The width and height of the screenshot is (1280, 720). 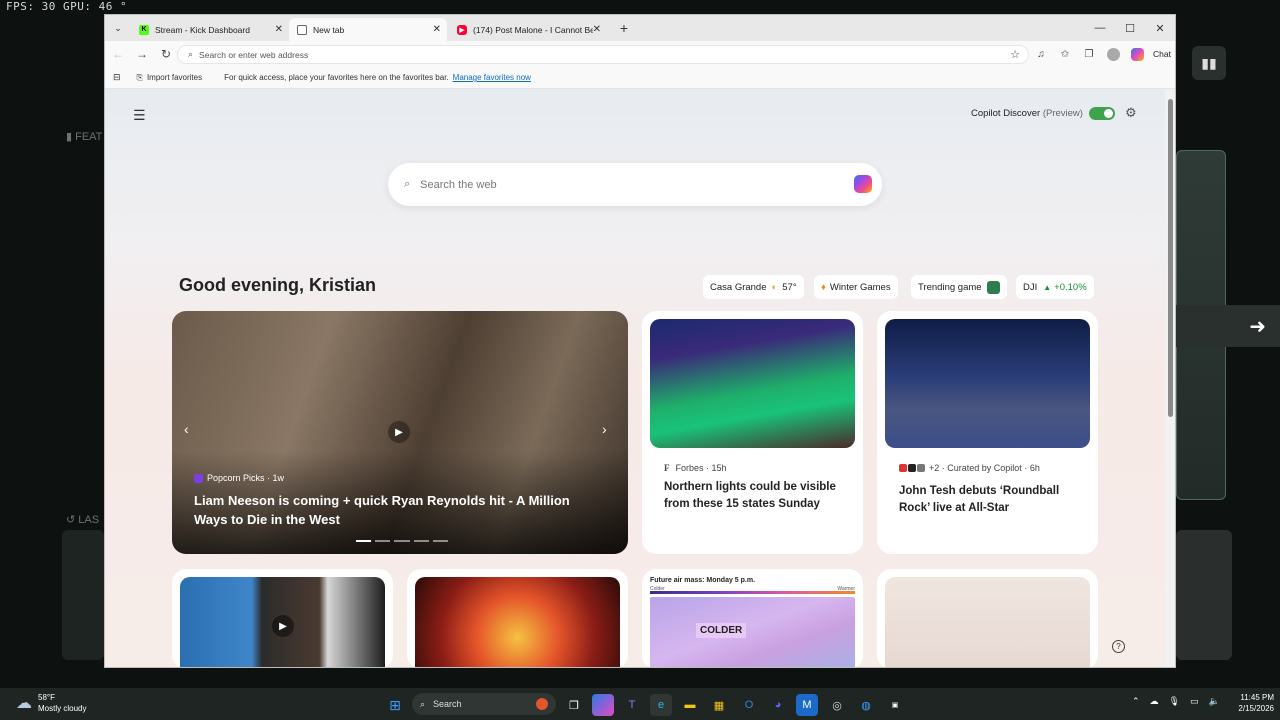 What do you see at coordinates (166, 54) in the screenshot?
I see `refresh-button: ↻` at bounding box center [166, 54].